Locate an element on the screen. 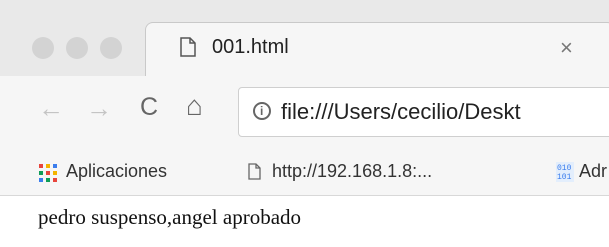 This screenshot has width=609, height=247. bookmark-label: Adr is located at coordinates (593, 171).